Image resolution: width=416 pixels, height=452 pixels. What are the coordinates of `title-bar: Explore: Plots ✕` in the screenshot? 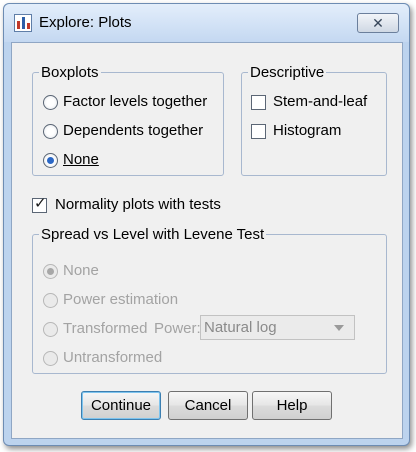 It's located at (206, 23).